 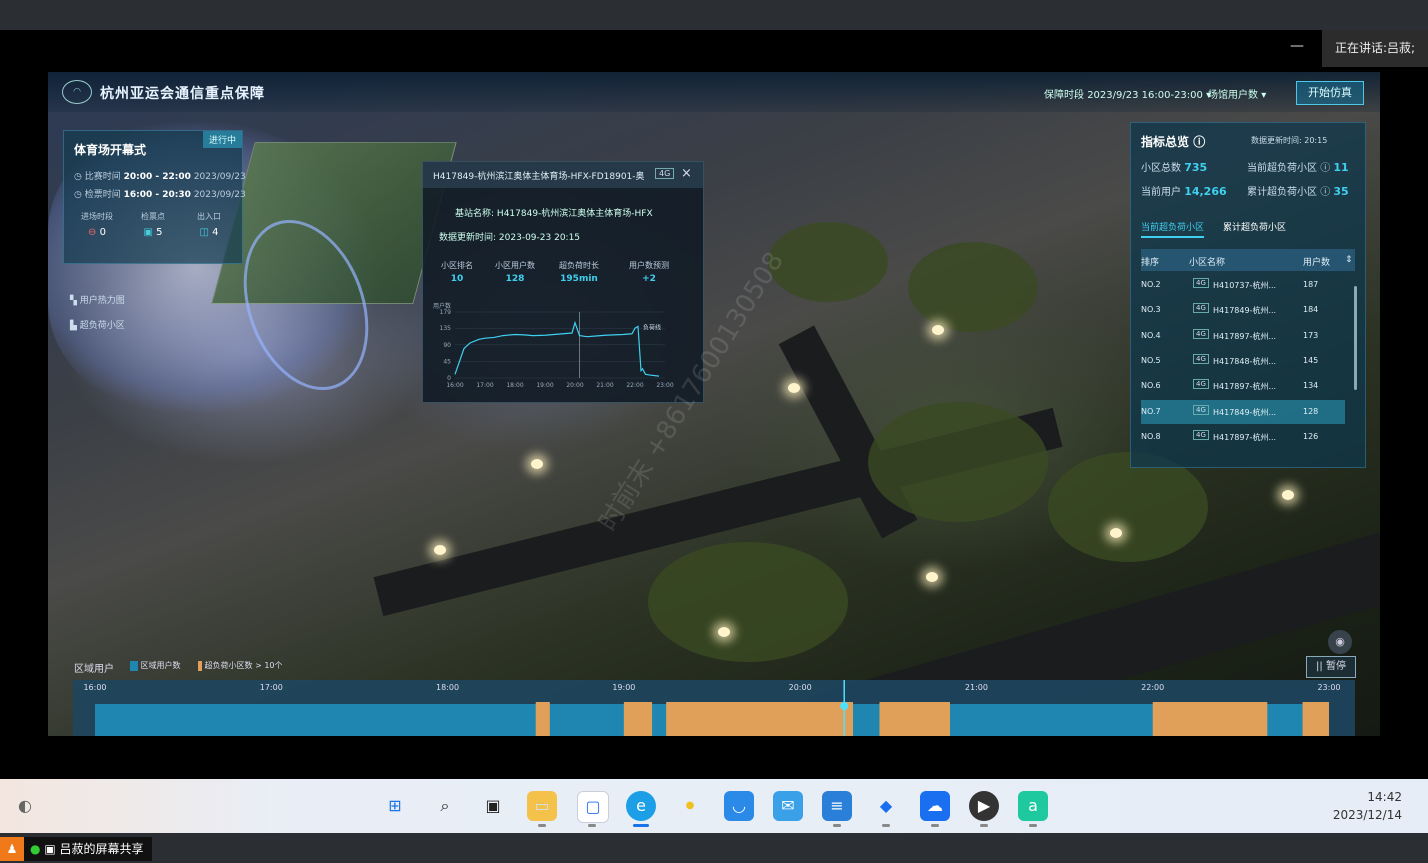 What do you see at coordinates (539, 238) in the screenshot?
I see `update-value: 2023-09-23 20:15` at bounding box center [539, 238].